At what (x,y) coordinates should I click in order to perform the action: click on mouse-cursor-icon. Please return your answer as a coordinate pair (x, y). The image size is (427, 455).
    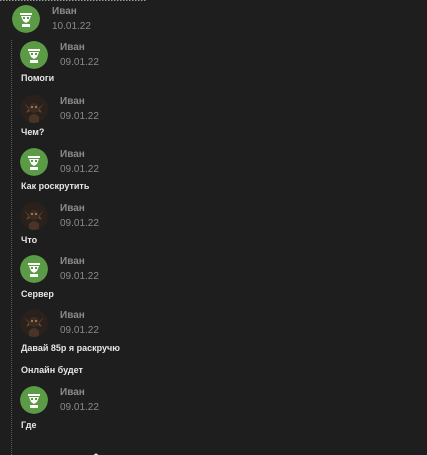
    Looking at the image, I should click on (96, 451).